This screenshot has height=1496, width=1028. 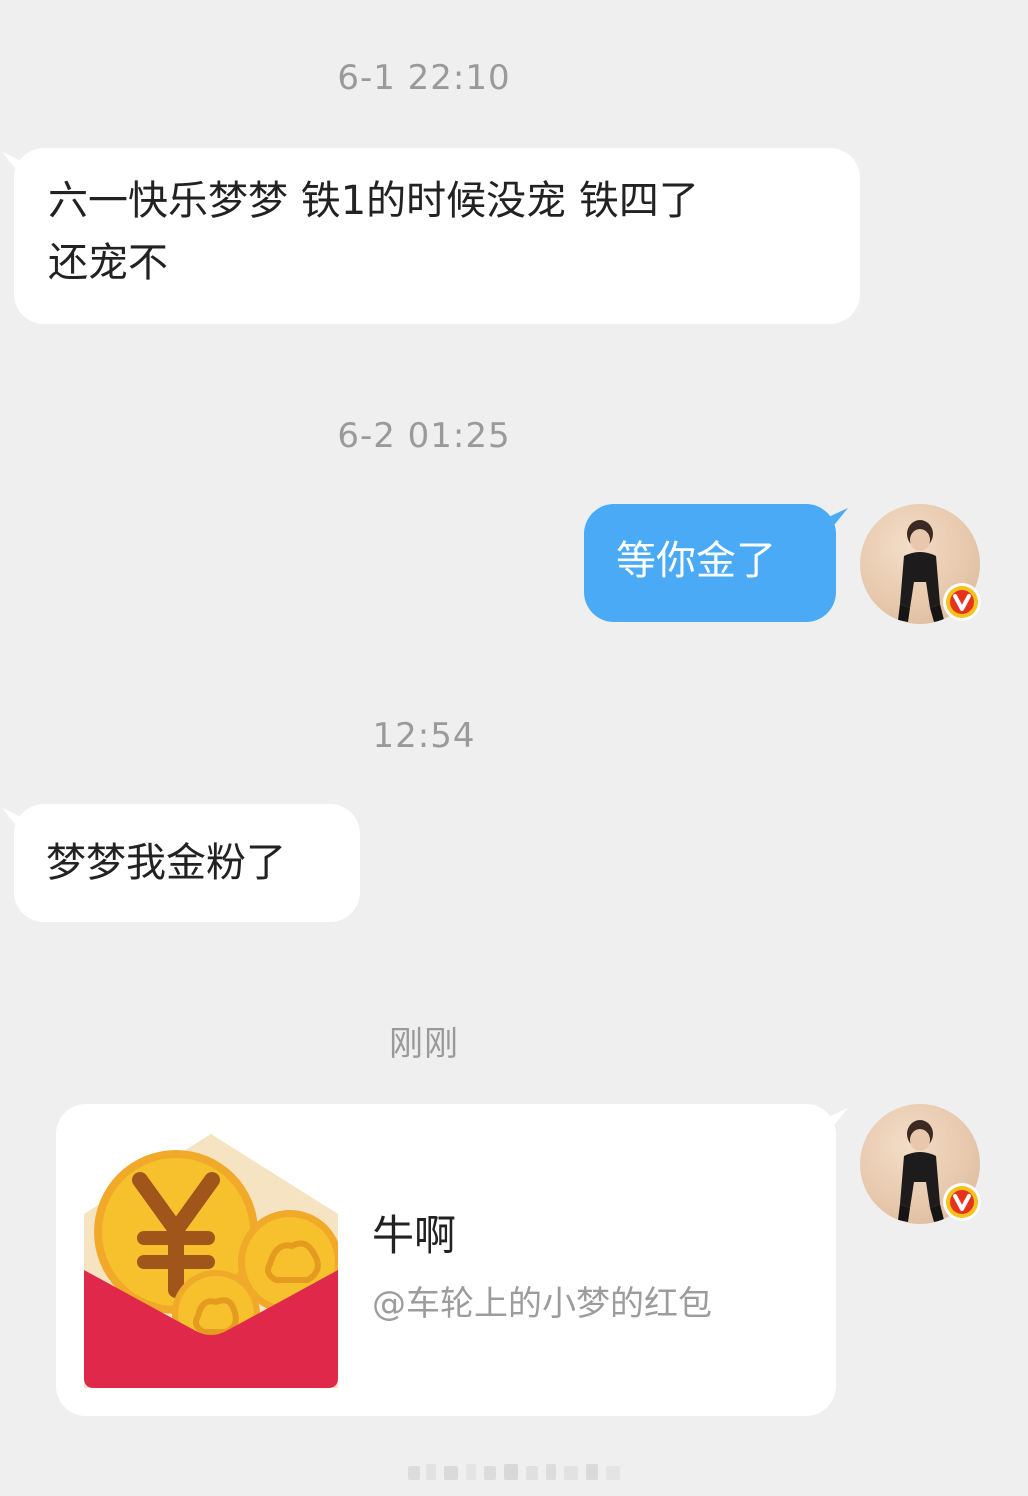 What do you see at coordinates (424, 736) in the screenshot?
I see `timestamp: 12:54` at bounding box center [424, 736].